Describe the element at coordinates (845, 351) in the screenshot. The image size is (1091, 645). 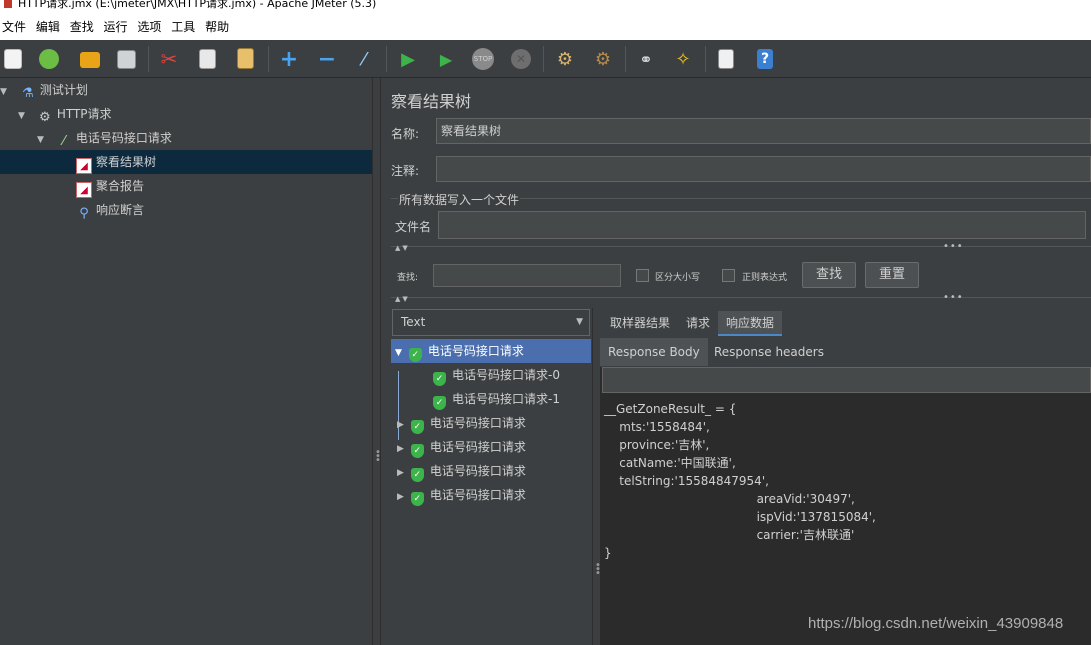
I see `response-subtabs: Response Body Response headers` at that location.